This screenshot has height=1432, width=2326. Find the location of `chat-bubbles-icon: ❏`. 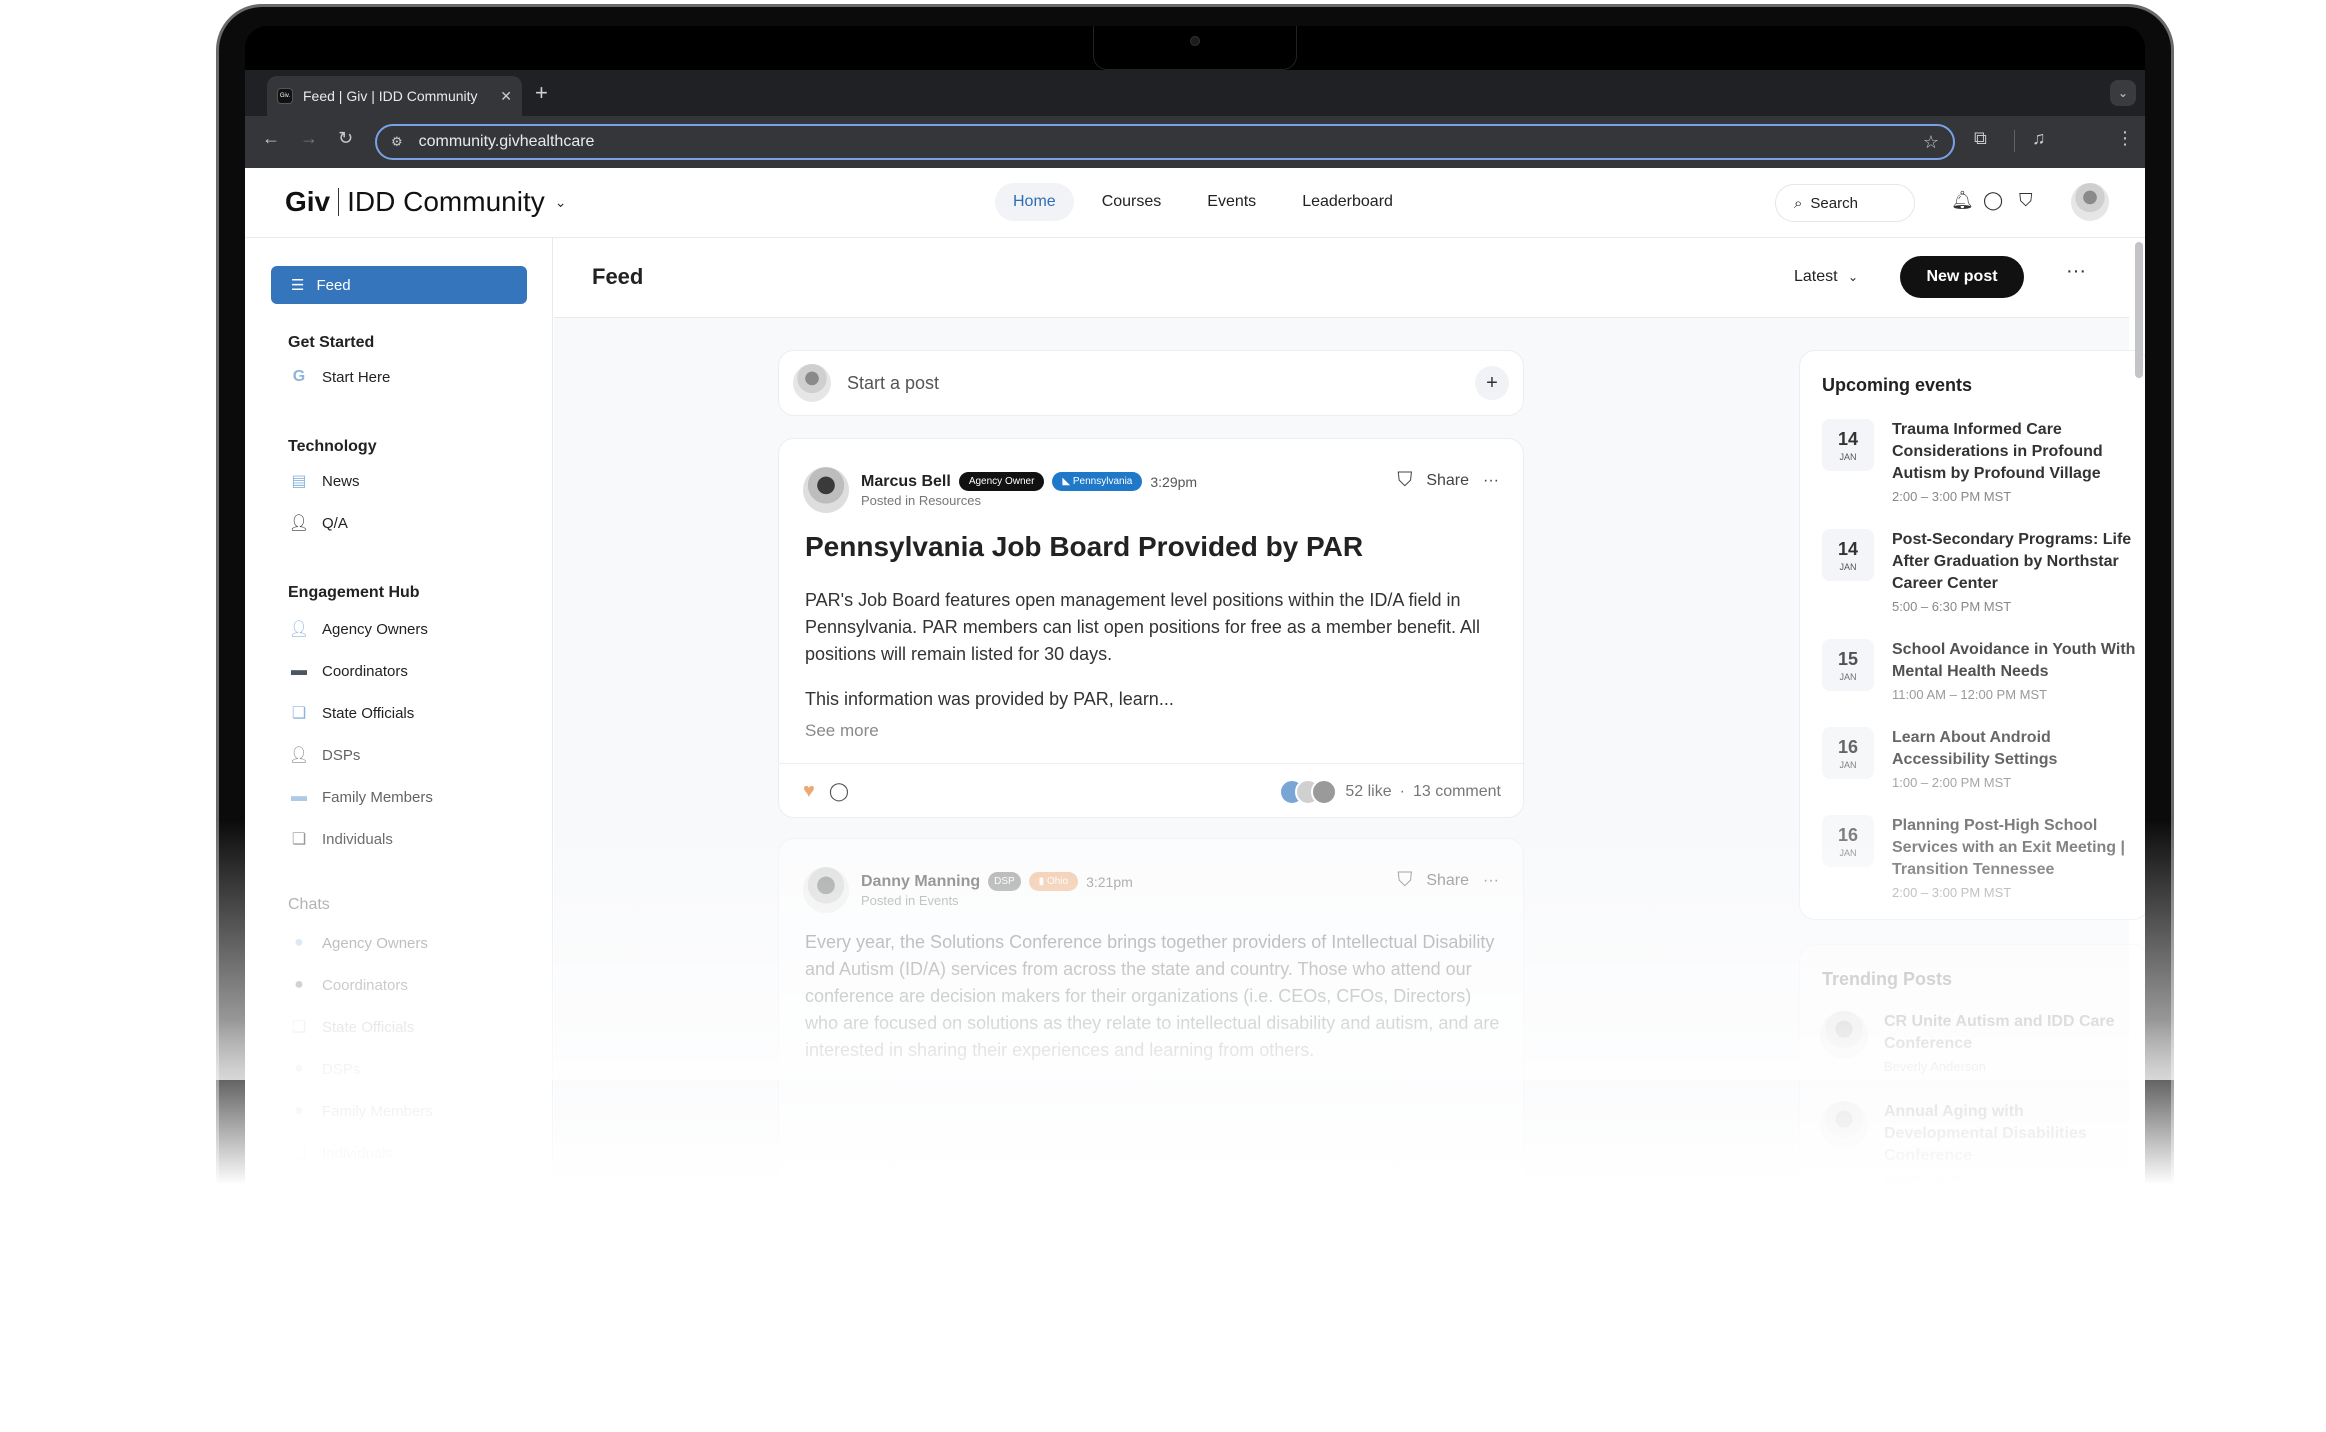

chat-bubbles-icon: ❏ is located at coordinates (299, 839).